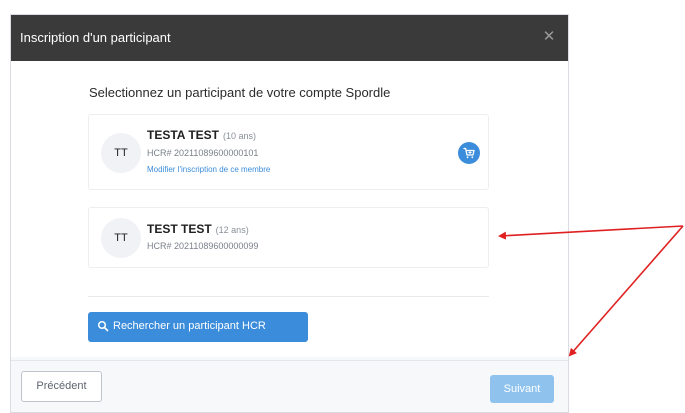  Describe the element at coordinates (61, 386) in the screenshot. I see `previous-button: Précédent` at that location.